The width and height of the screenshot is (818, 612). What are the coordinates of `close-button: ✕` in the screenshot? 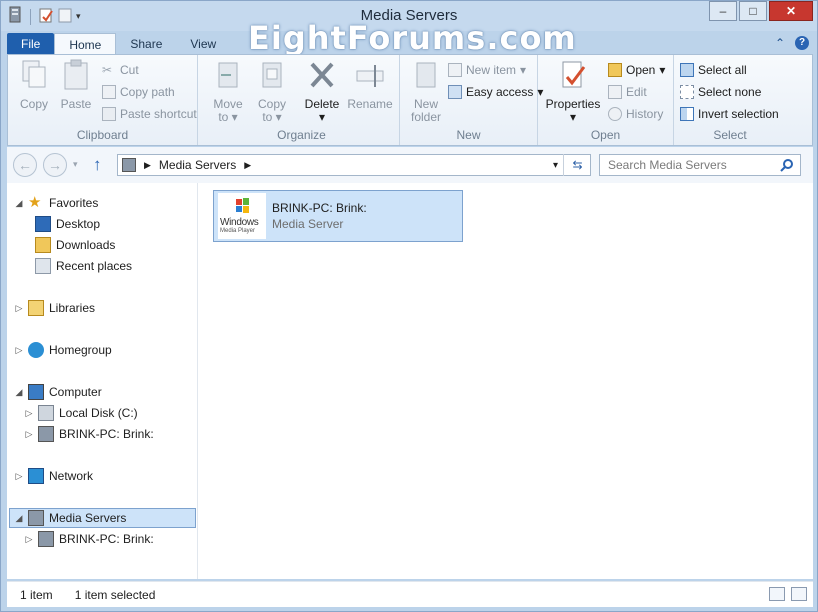 It's located at (791, 11).